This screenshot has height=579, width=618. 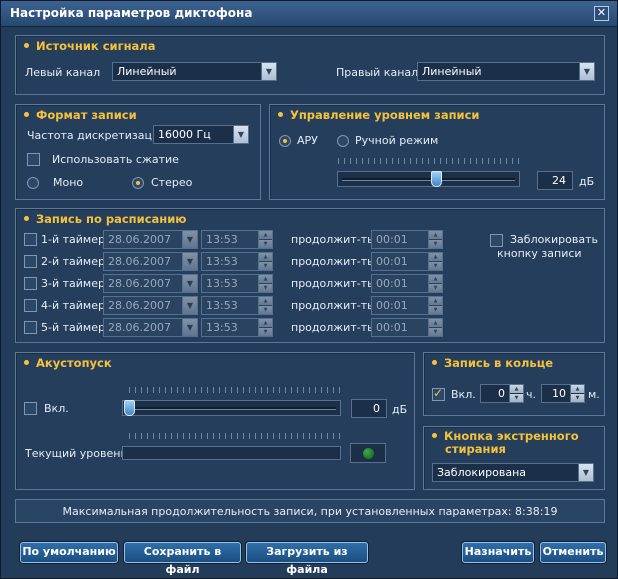 I want to click on threshold-ticks, so click(x=235, y=390).